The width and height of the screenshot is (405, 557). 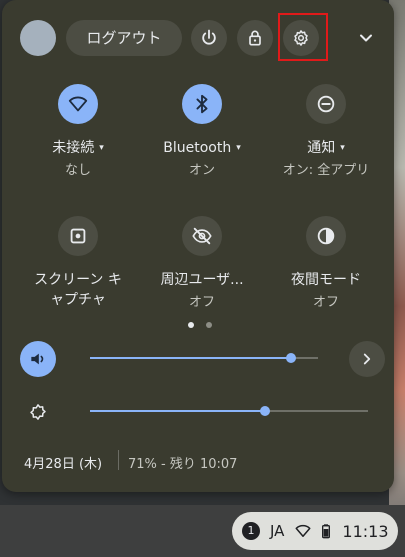 What do you see at coordinates (201, 170) in the screenshot?
I see `tile-bluetooth-status: オン` at bounding box center [201, 170].